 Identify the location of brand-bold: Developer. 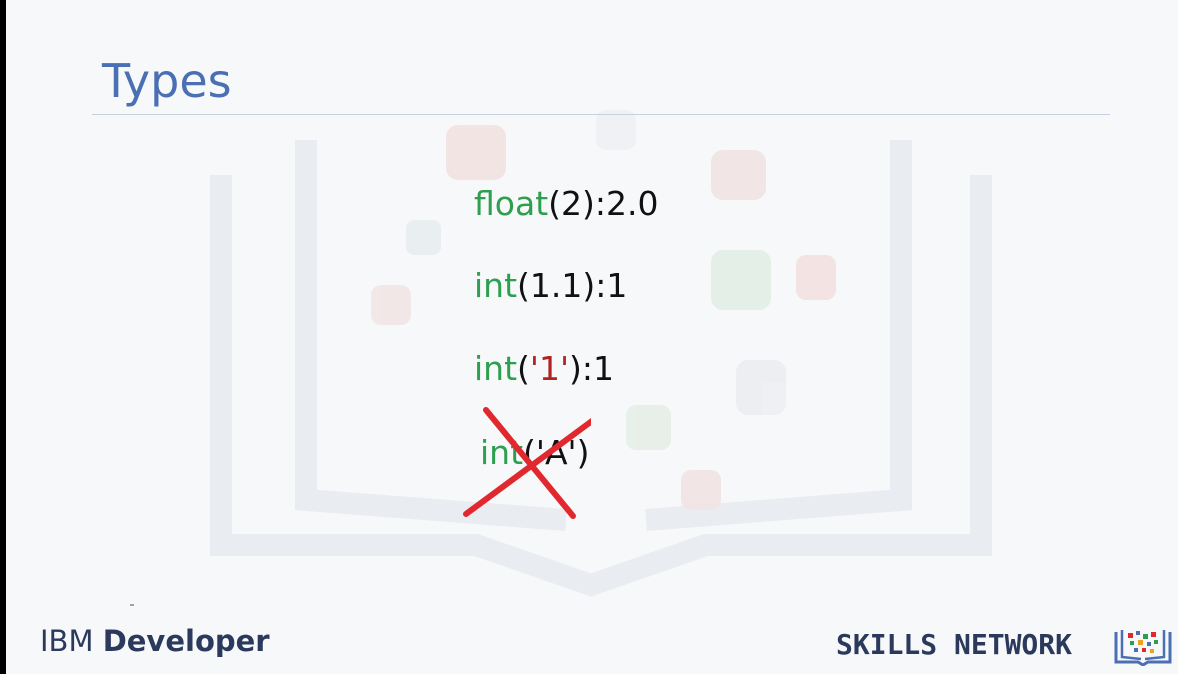
(186, 641).